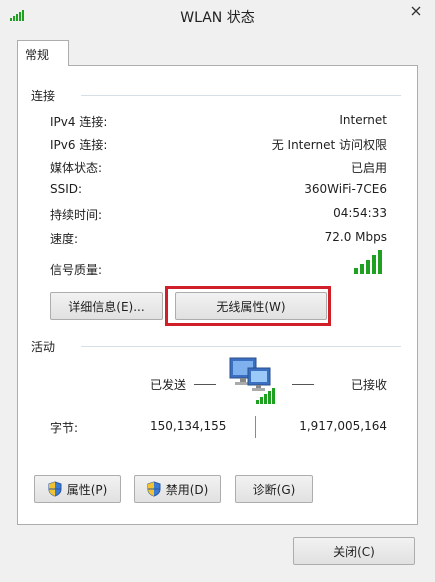 The image size is (435, 582). I want to click on title-bar: WLAN 状态, so click(217, 16).